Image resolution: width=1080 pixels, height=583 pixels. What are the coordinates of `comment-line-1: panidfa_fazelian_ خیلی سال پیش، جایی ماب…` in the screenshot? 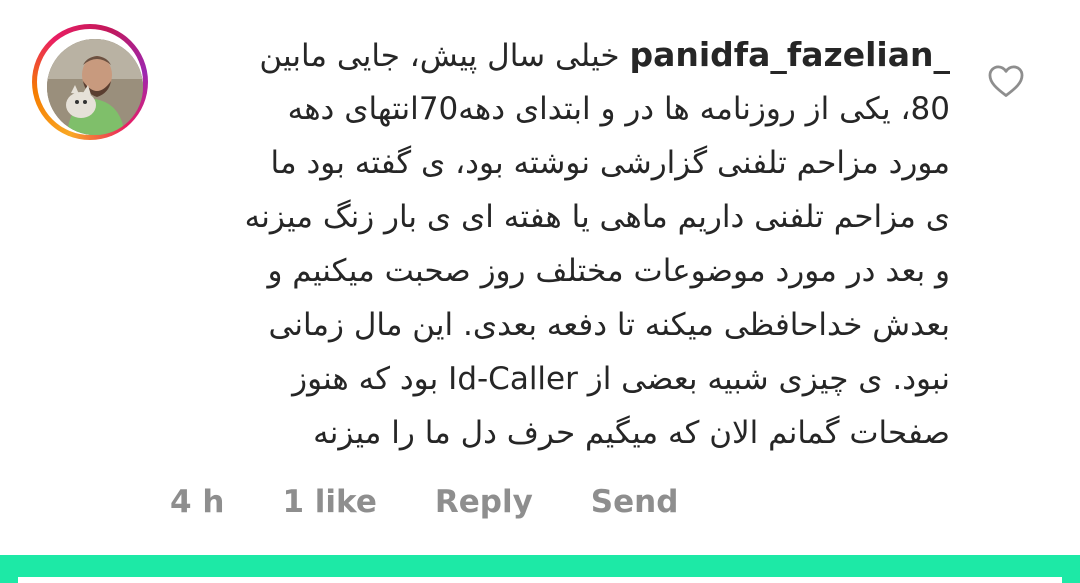 It's located at (559, 55).